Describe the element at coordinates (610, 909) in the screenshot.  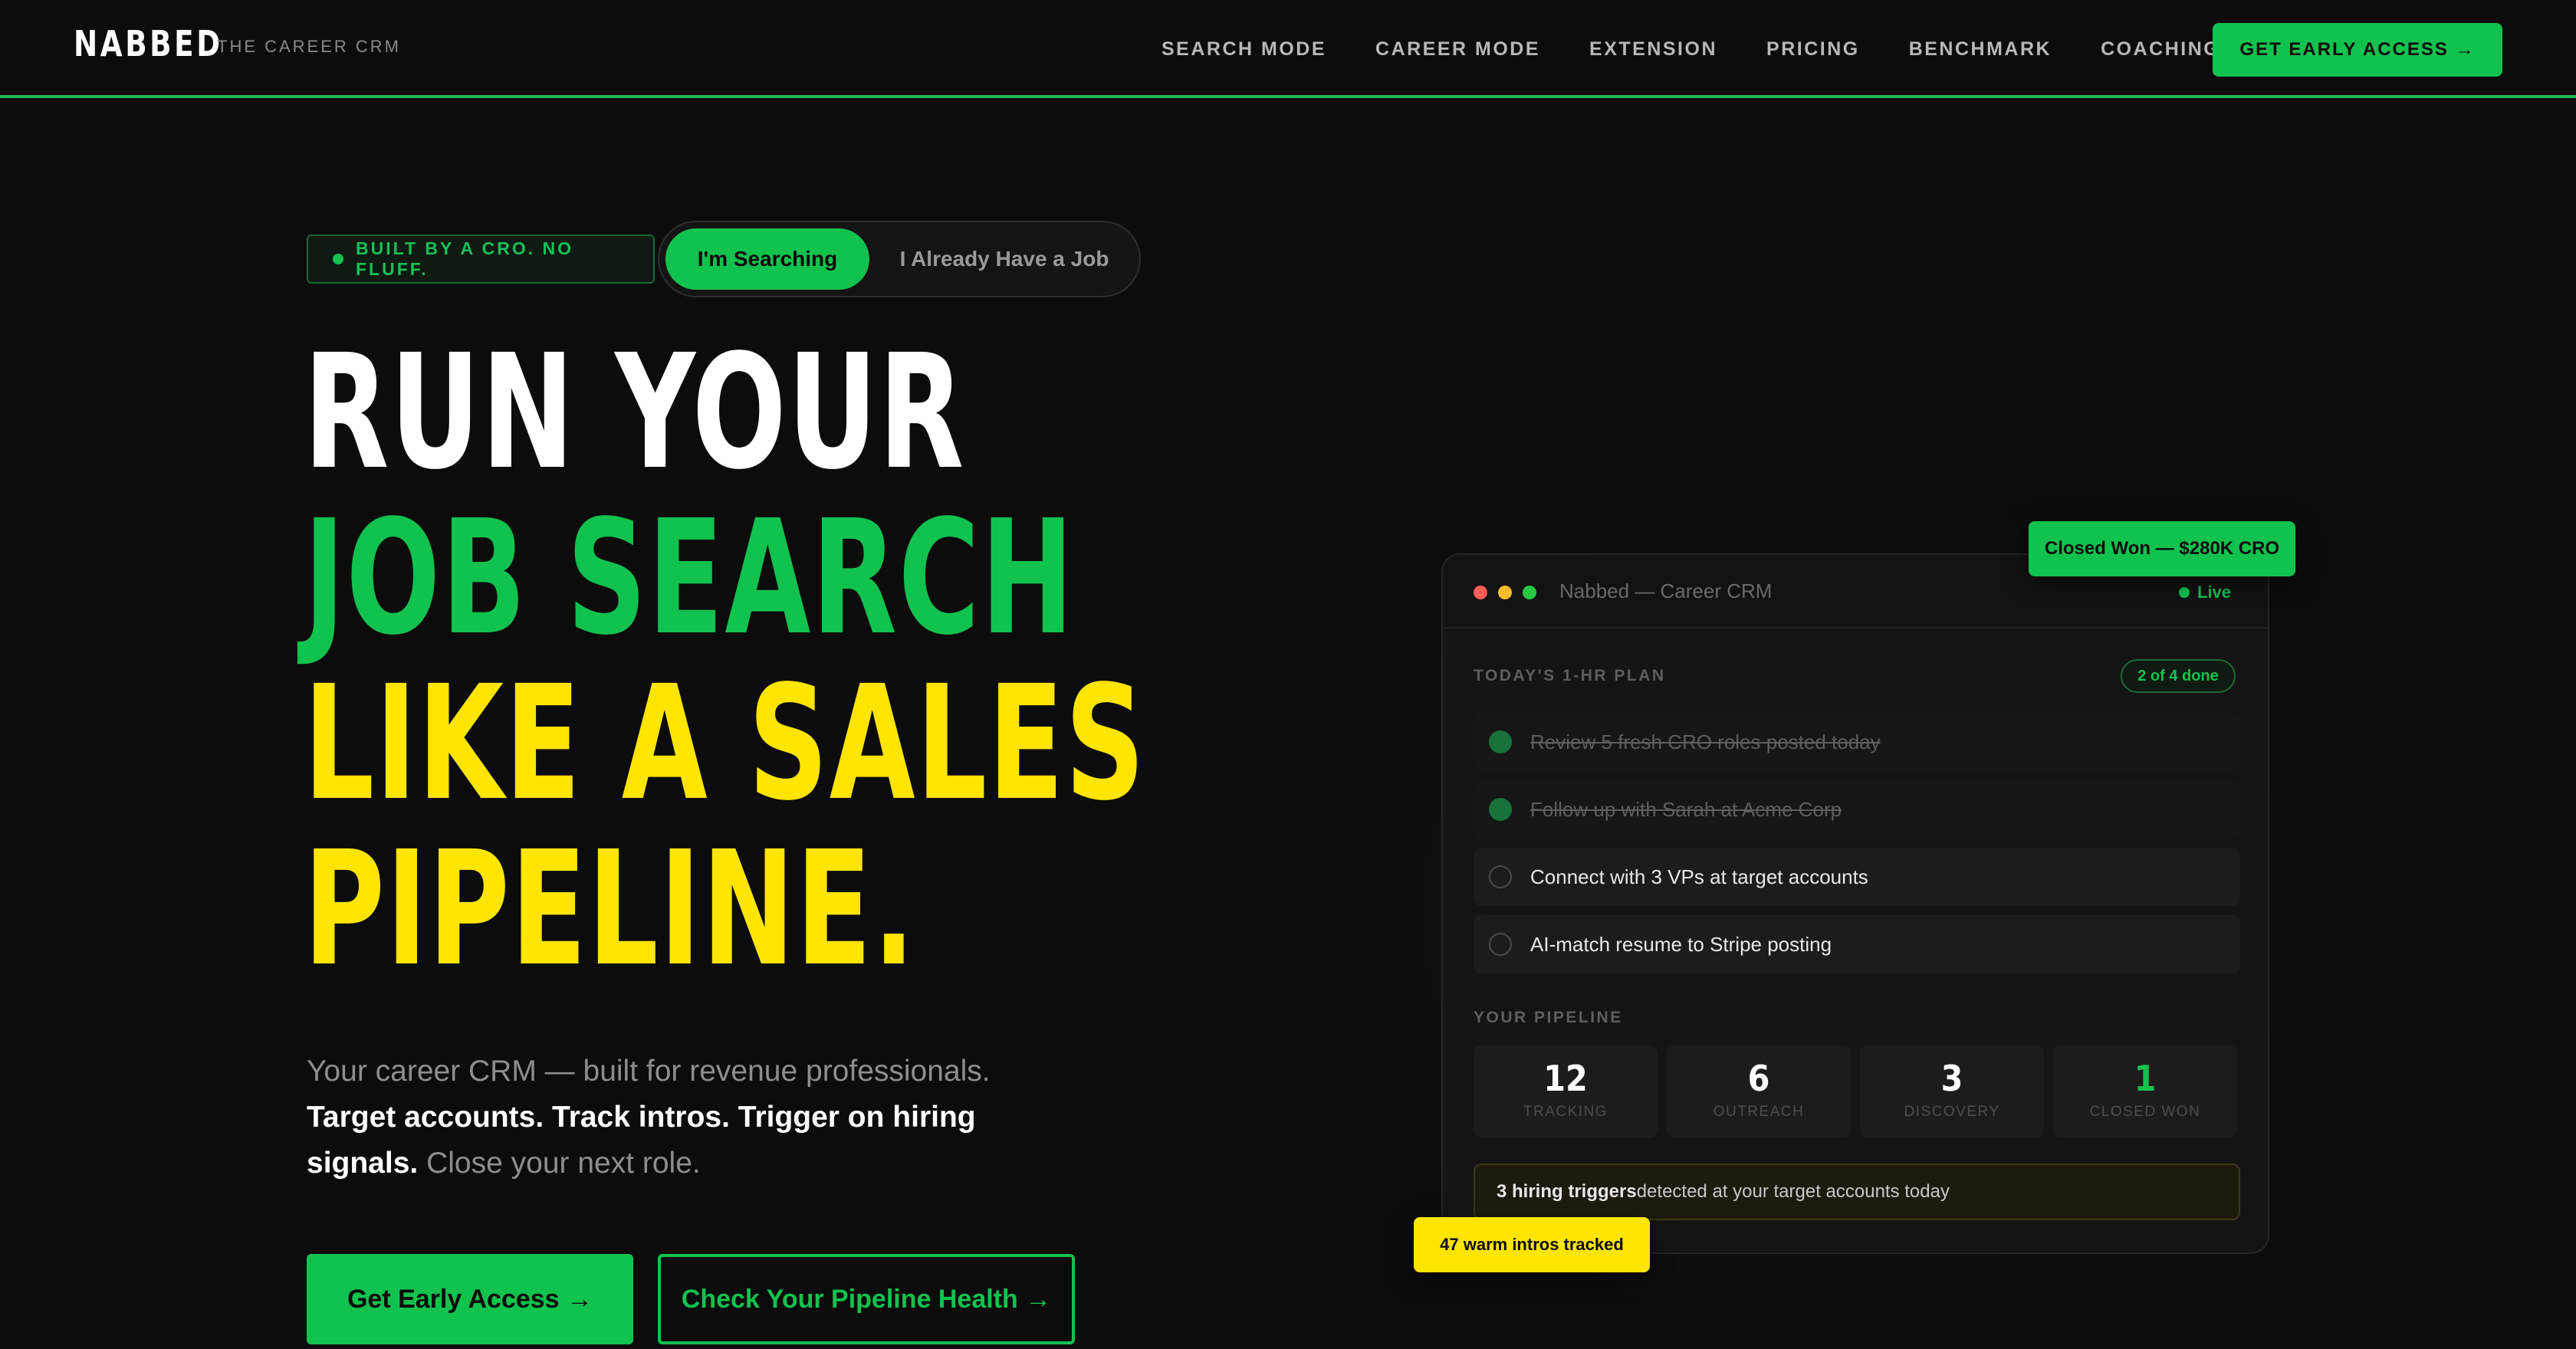
I see `headline-line-4: PIPELINE.` at that location.